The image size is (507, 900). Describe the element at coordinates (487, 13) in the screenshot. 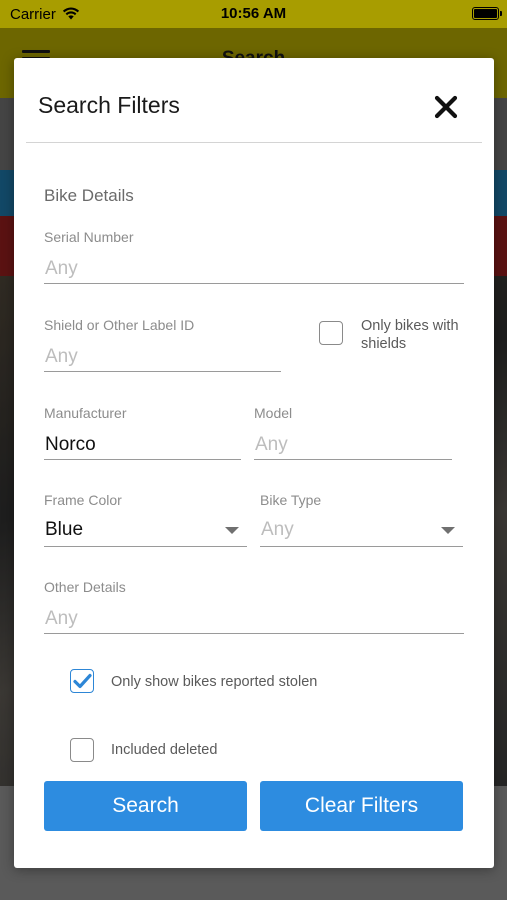

I see `battery-icon` at that location.